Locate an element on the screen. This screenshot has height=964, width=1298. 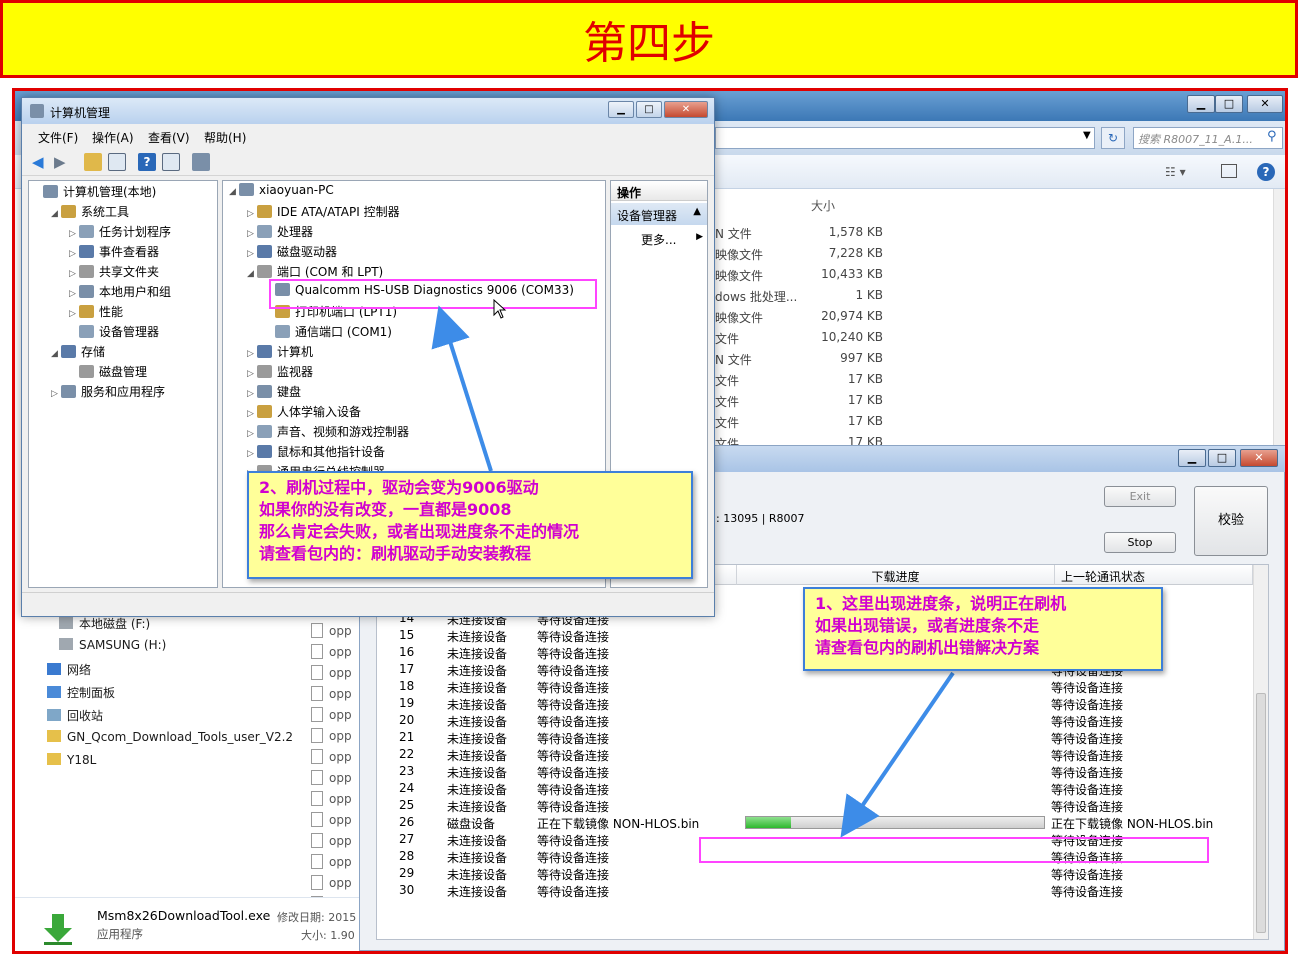
callout-driver-line-2: 如果你的没有改变，一直都是9008 is located at coordinates (385, 509).